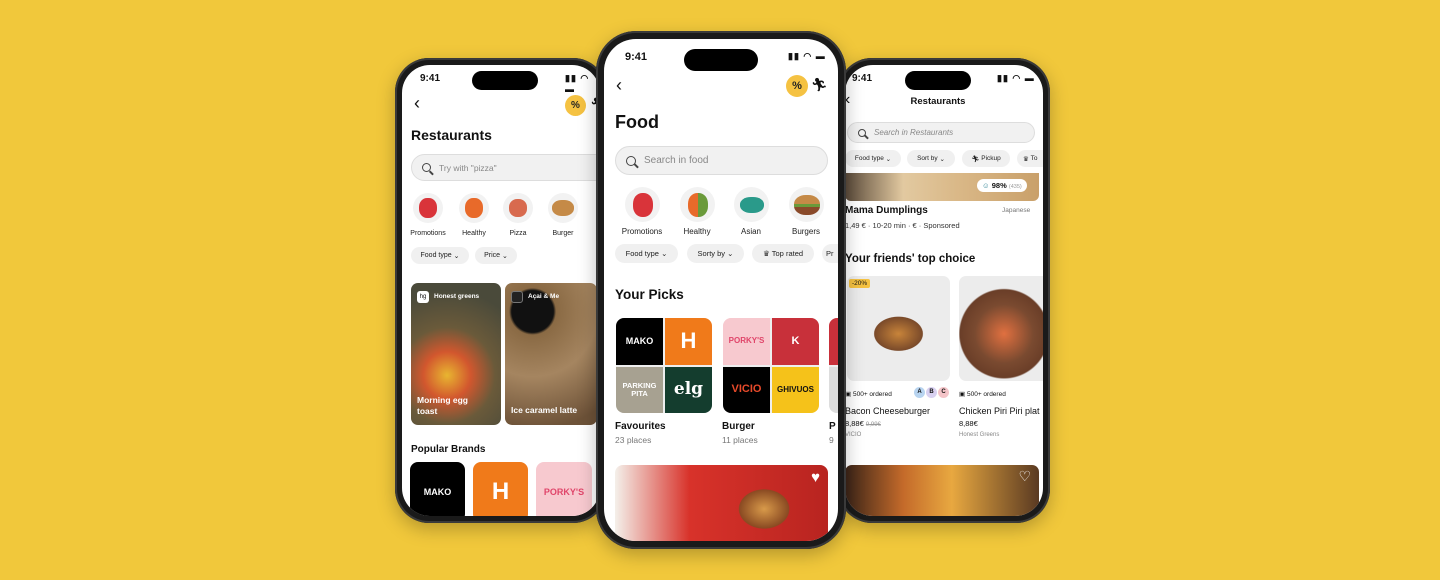 The image size is (1440, 580). I want to click on crown-icon: ♛, so click(1026, 159).